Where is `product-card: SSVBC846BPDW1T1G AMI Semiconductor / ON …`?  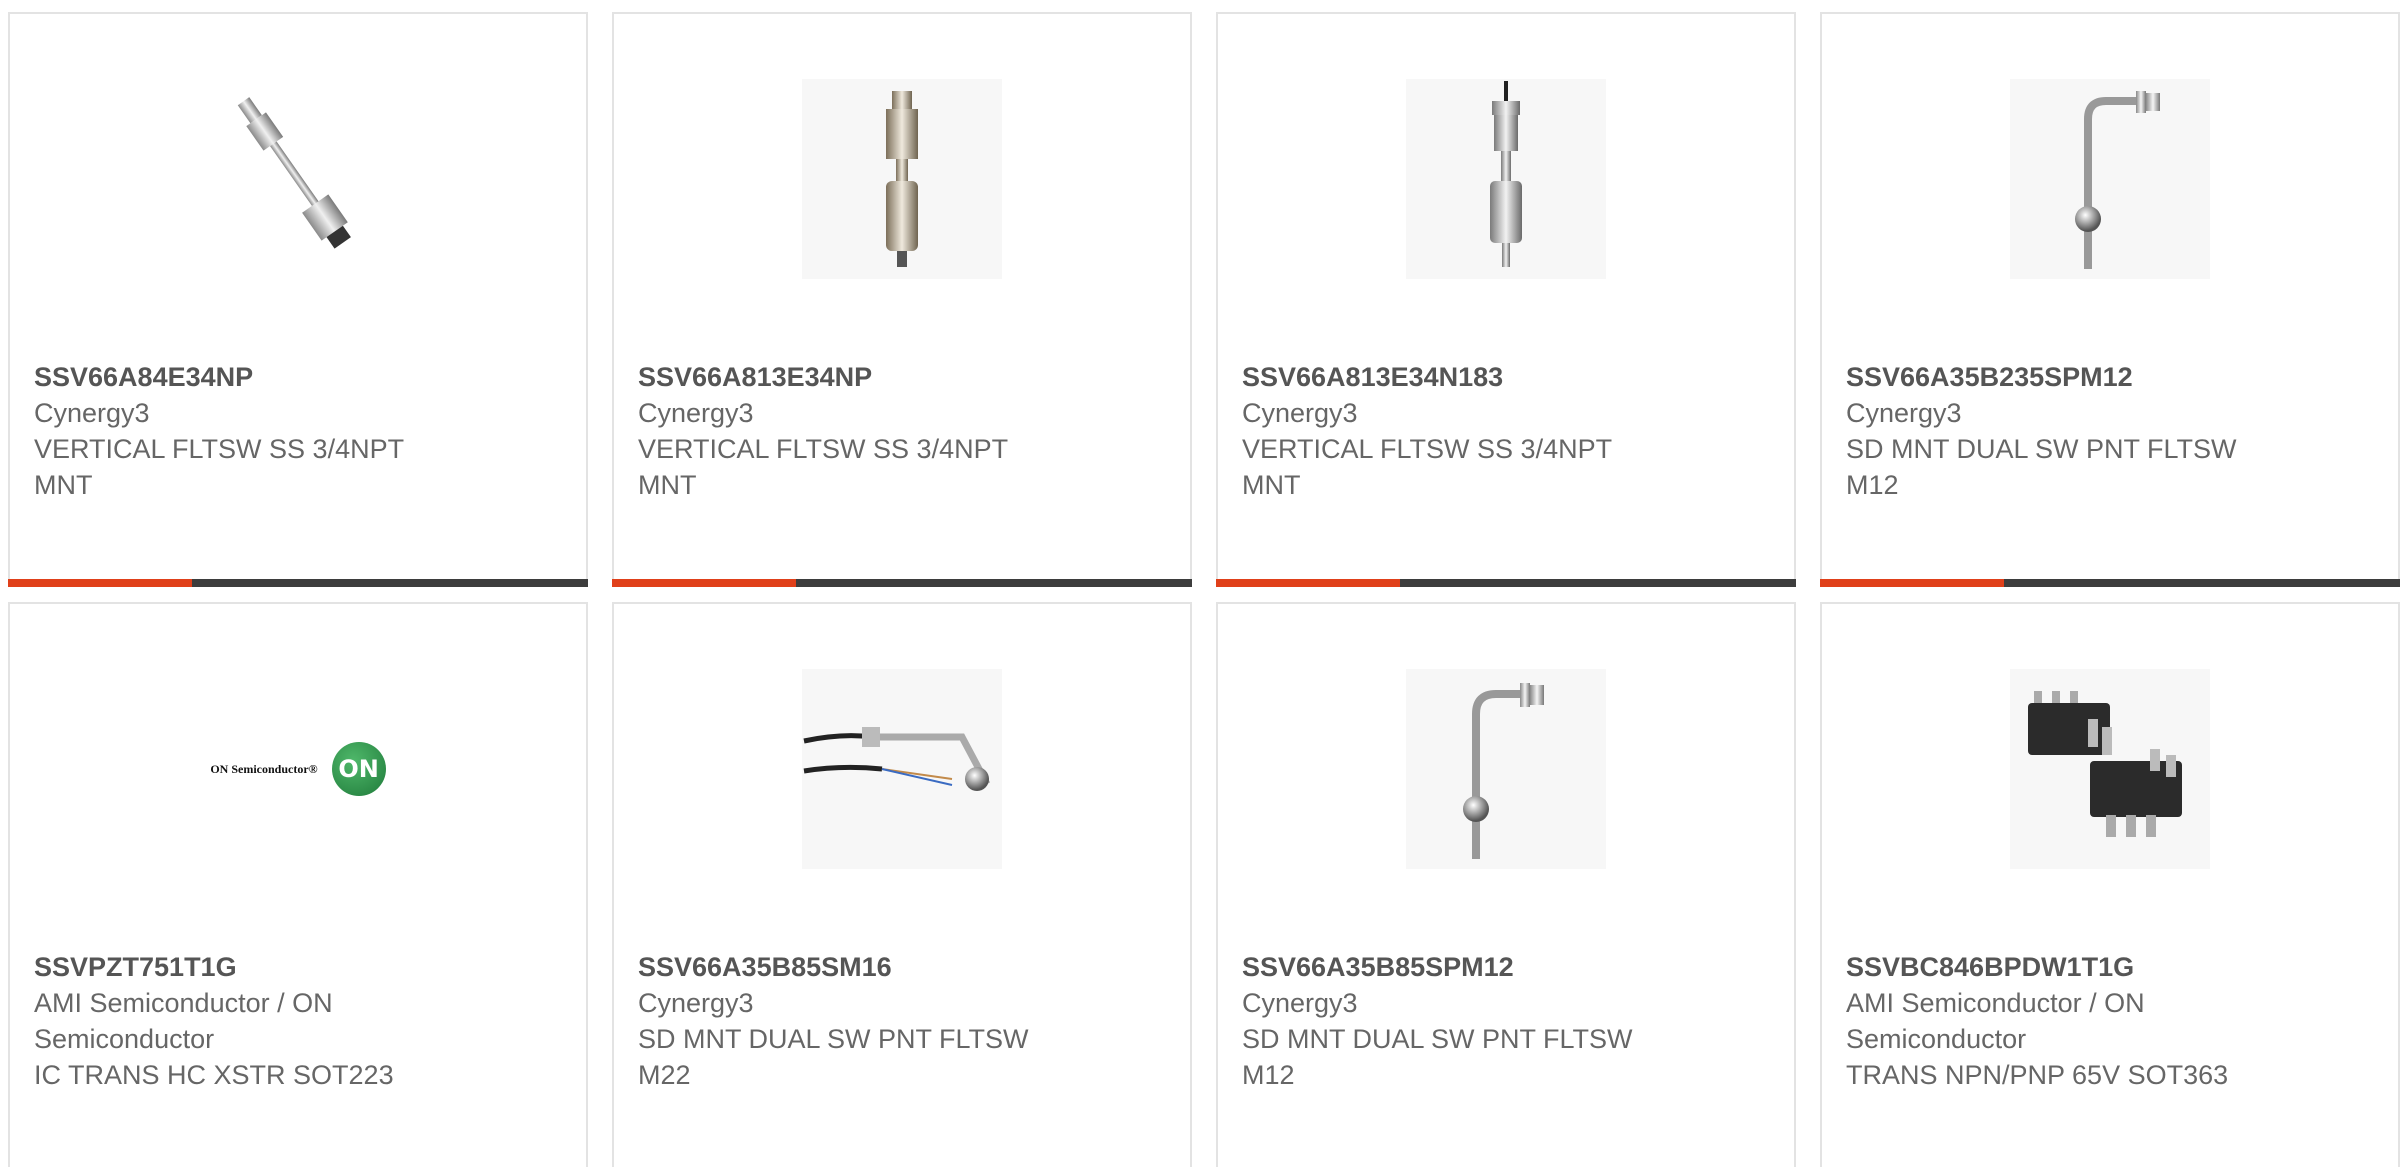 product-card: SSVBC846BPDW1T1G AMI Semiconductor / ON … is located at coordinates (2110, 884).